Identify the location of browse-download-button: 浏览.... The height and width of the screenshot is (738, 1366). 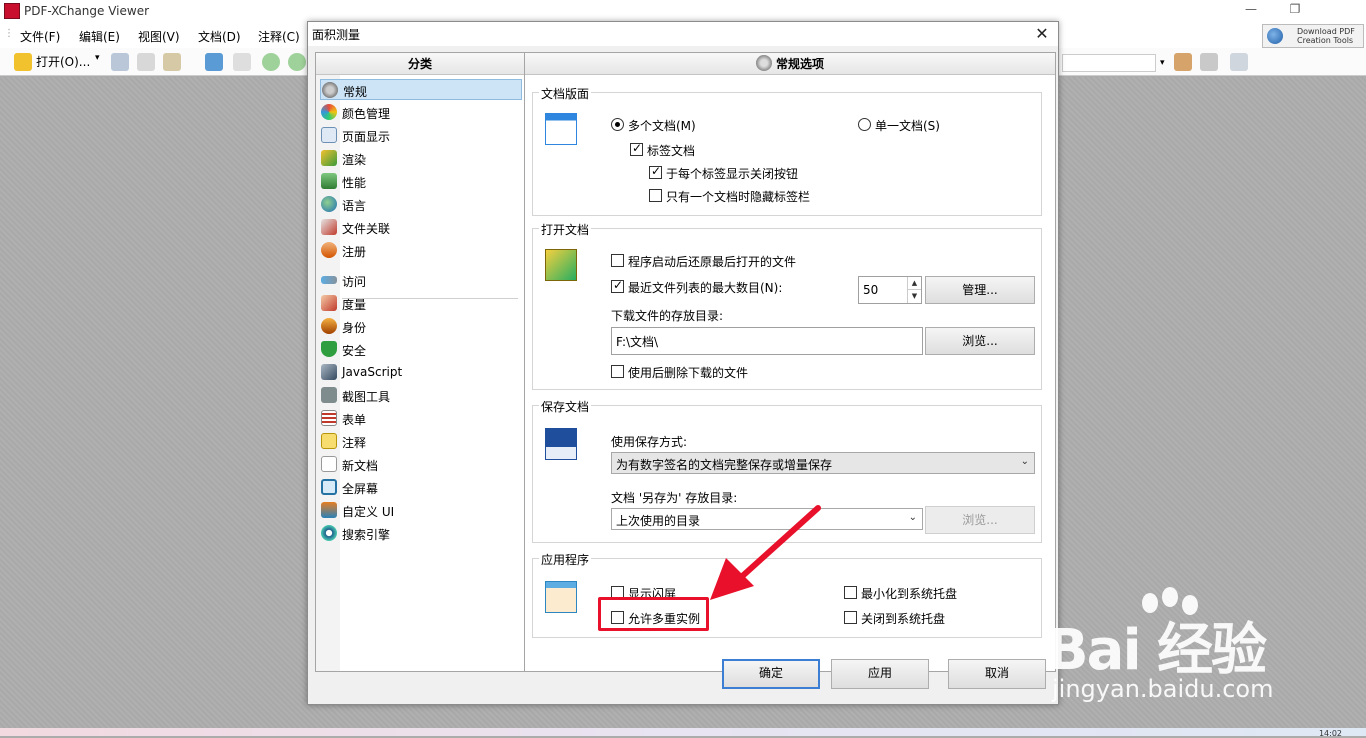
(980, 341).